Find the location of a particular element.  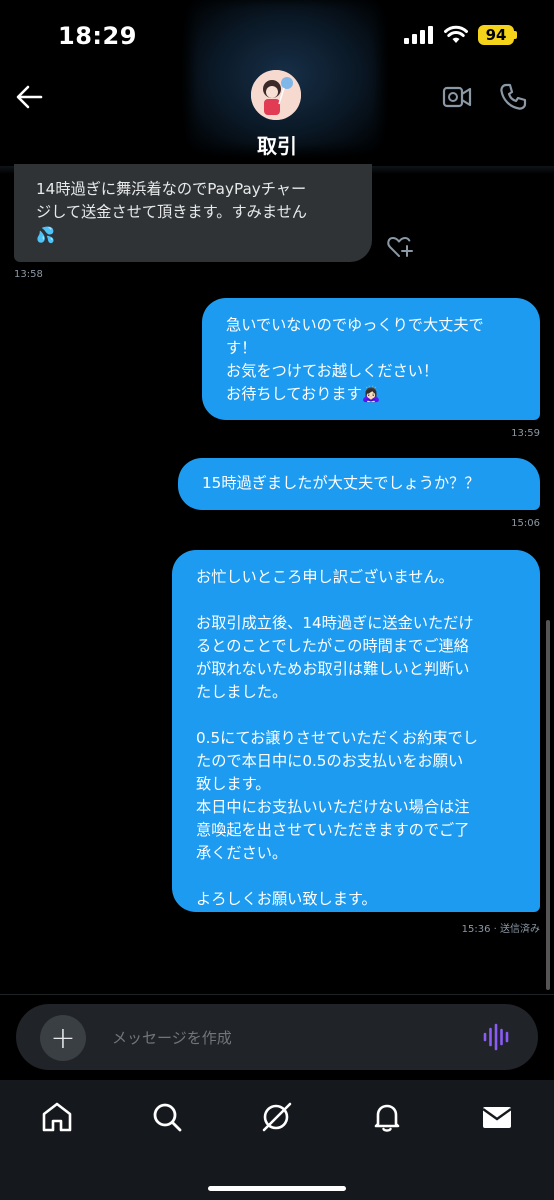

home-icon is located at coordinates (57, 1117).